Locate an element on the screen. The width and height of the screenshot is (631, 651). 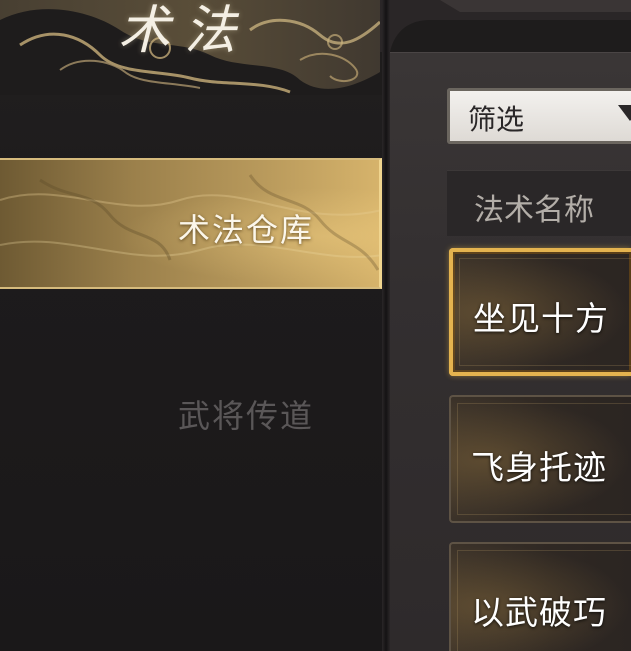
nav-tab-spell-storage: 术法仓库 is located at coordinates (191, 223).